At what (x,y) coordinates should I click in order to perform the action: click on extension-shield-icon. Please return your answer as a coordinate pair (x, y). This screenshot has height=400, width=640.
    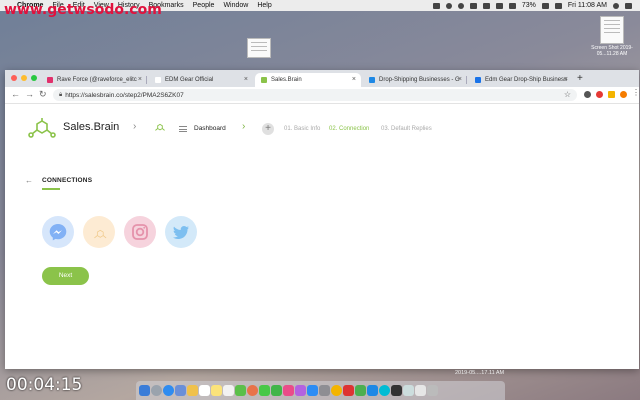
    Looking at the image, I should click on (587, 94).